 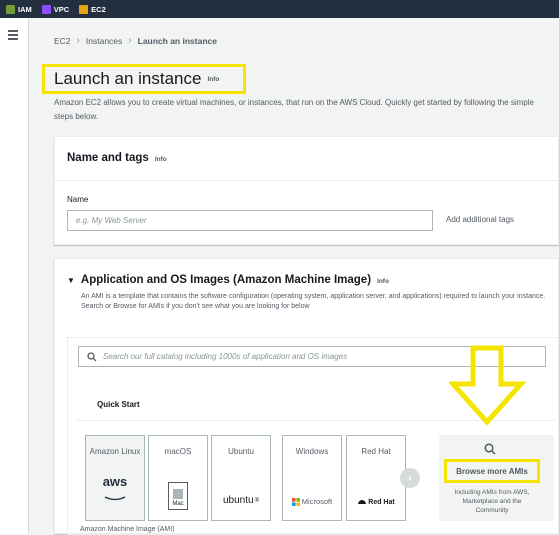 I want to click on name-input: e.g. My Web Server, so click(x=250, y=220).